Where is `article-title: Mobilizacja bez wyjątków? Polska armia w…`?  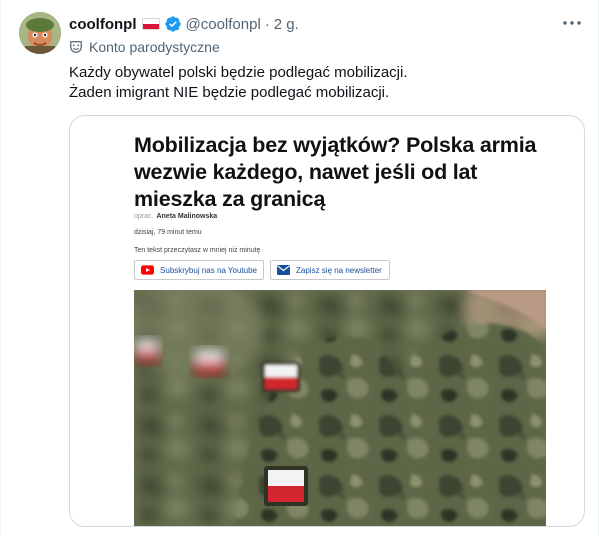 article-title: Mobilizacja bez wyjątków? Polska armia w… is located at coordinates (335, 172).